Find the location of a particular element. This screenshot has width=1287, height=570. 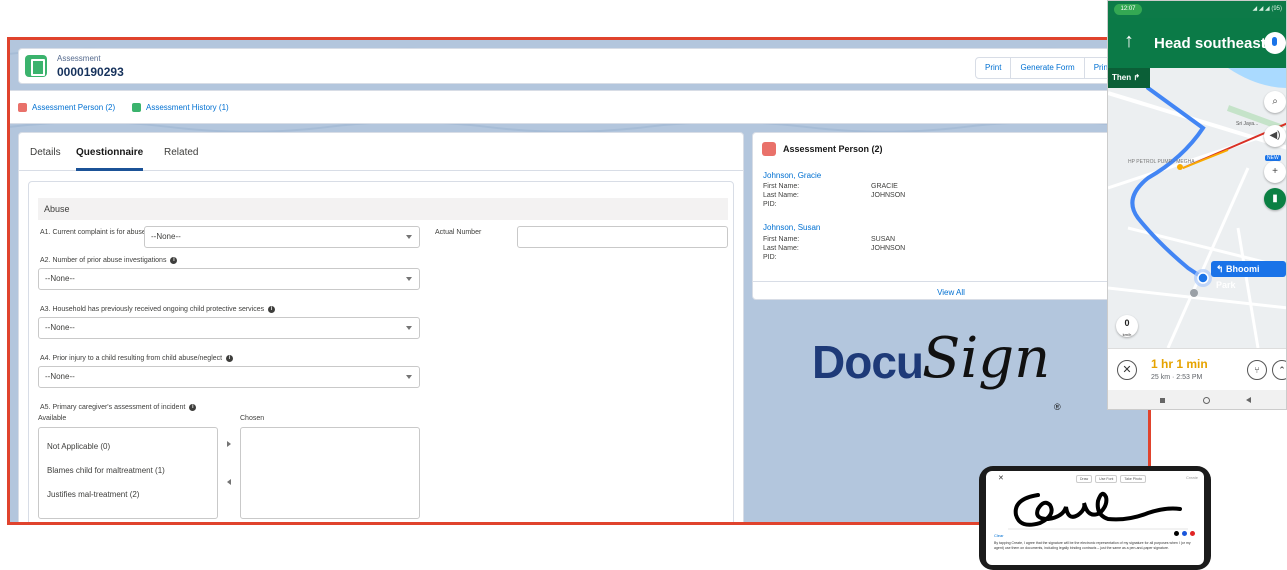

eta-duration: 1 hr 1 min is located at coordinates (1179, 364).